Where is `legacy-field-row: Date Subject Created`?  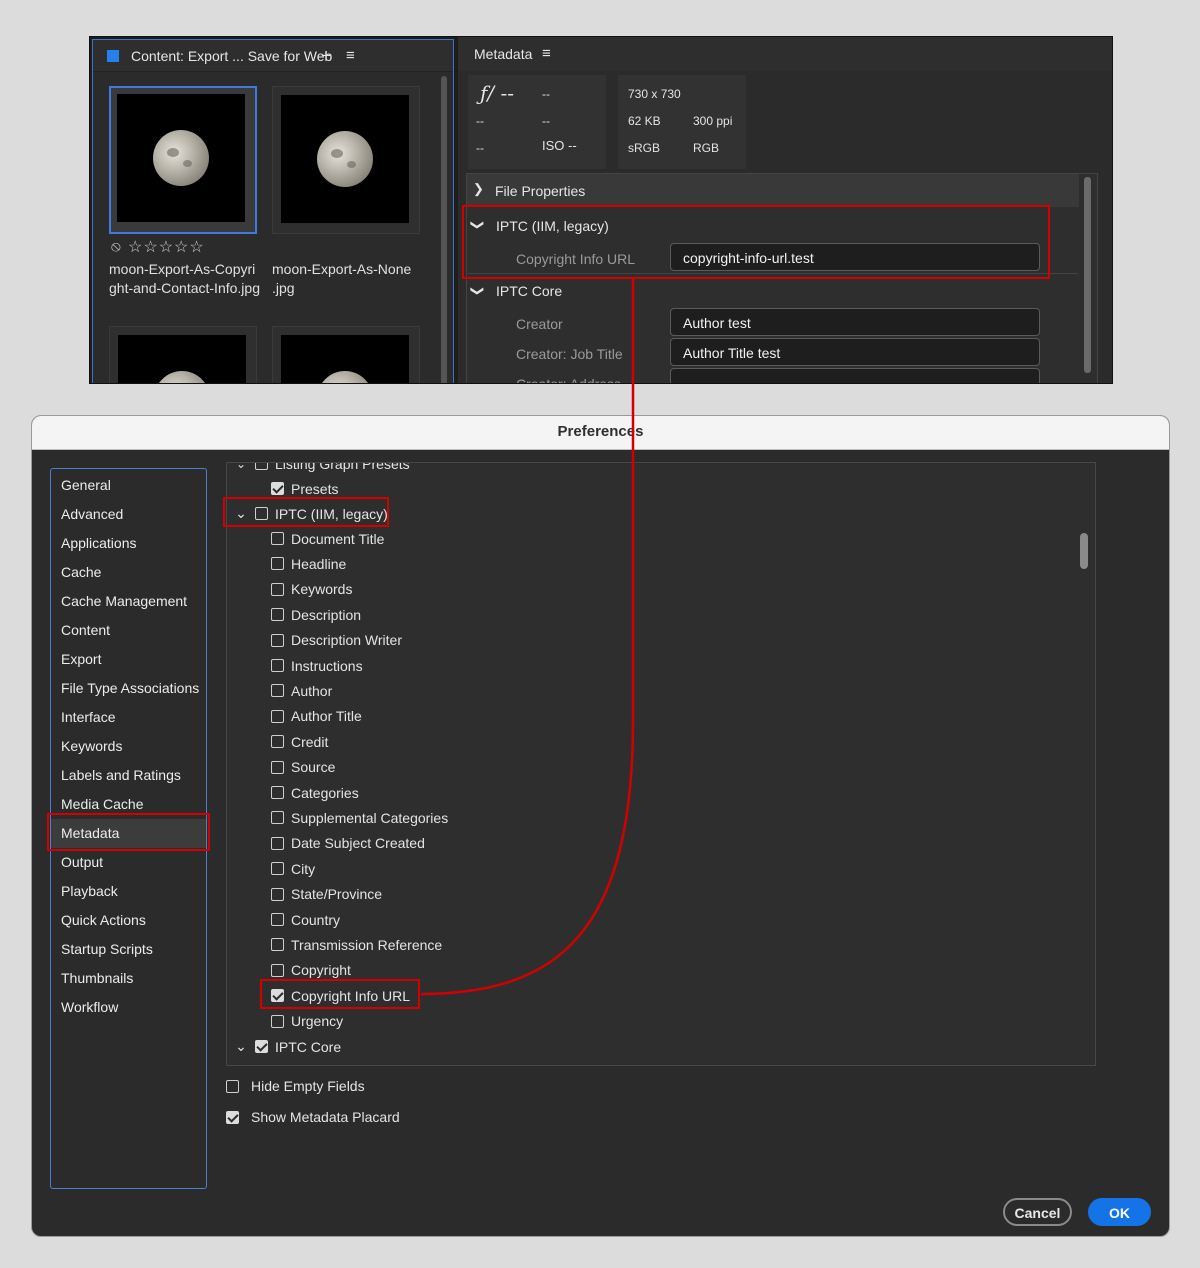 legacy-field-row: Date Subject Created is located at coordinates (348, 843).